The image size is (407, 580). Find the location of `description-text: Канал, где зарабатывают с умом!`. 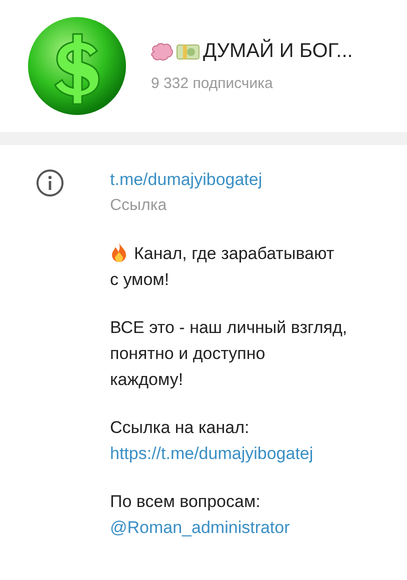

description-text: Канал, где зарабатывают с умом! is located at coordinates (223, 266).